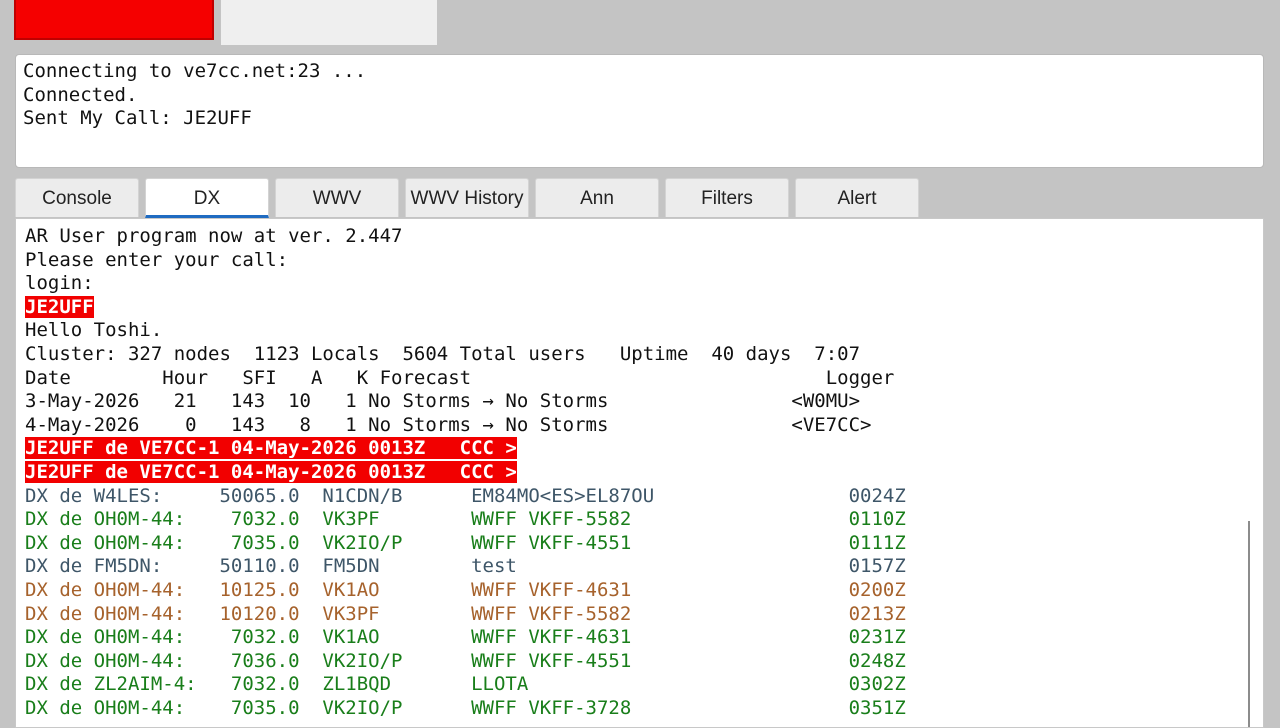 The width and height of the screenshot is (1280, 728). I want to click on wwv-header-line: Date Hour SFI A K Forecast Logger, so click(460, 377).